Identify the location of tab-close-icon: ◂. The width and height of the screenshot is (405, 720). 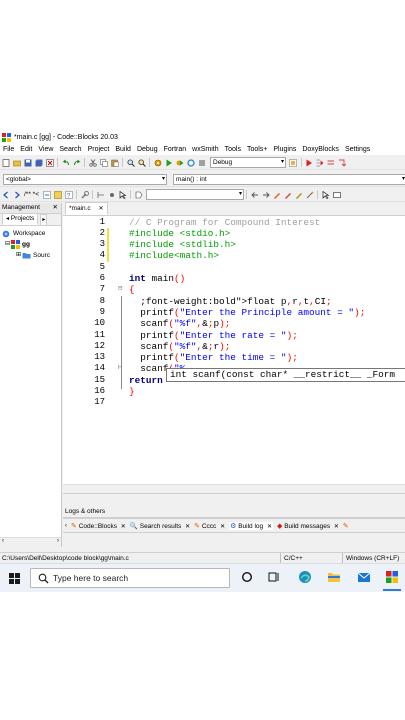
(7, 219).